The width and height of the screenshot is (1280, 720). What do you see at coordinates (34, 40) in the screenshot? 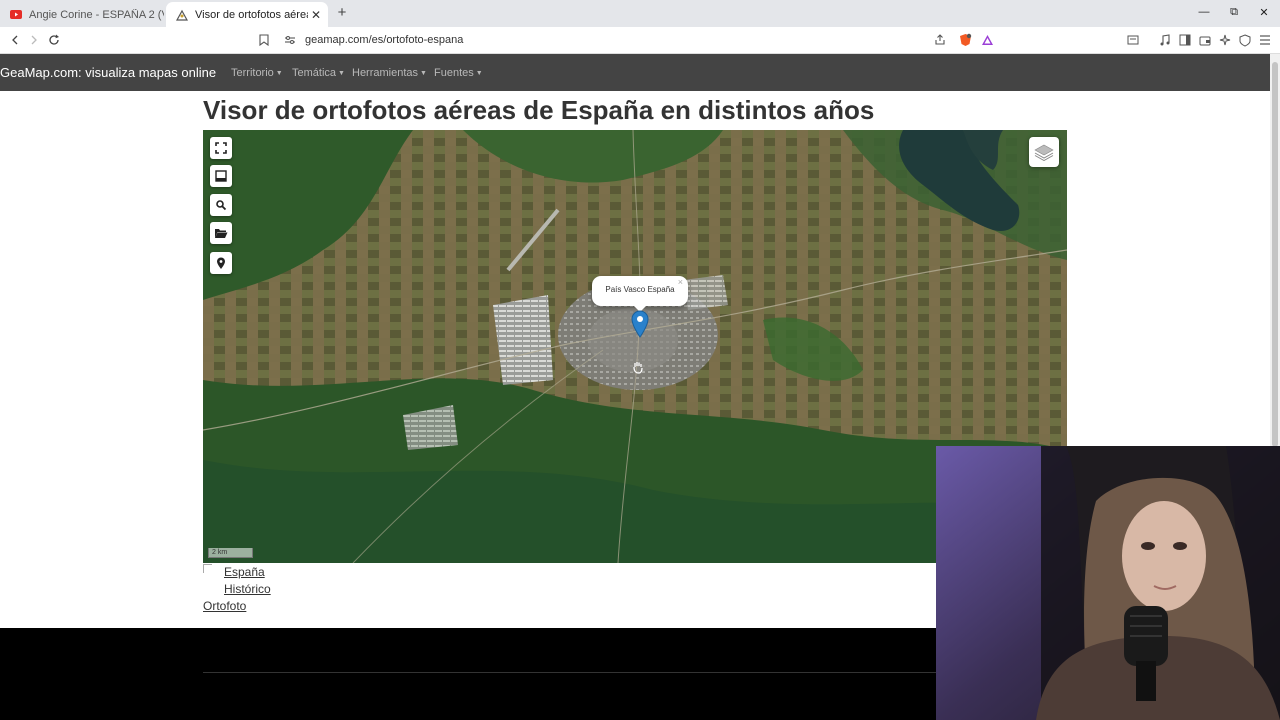
I see `forward-icon` at bounding box center [34, 40].